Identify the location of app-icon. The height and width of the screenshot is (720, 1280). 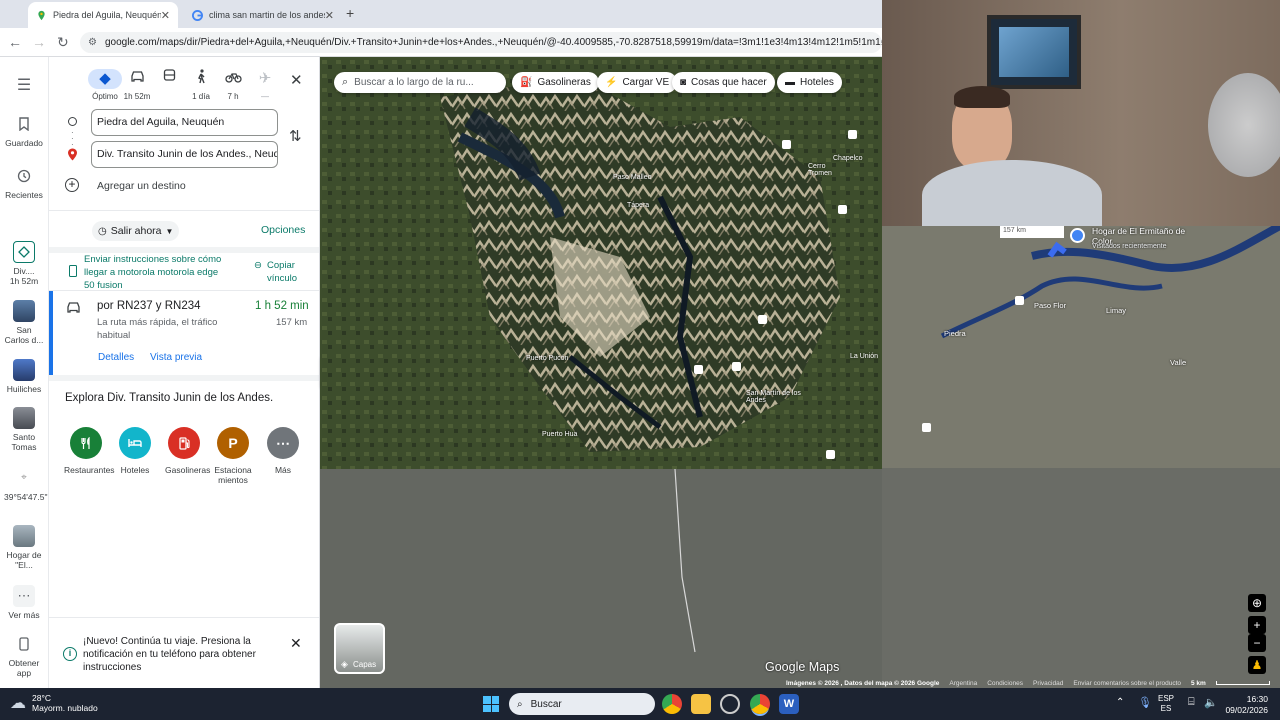
(730, 704).